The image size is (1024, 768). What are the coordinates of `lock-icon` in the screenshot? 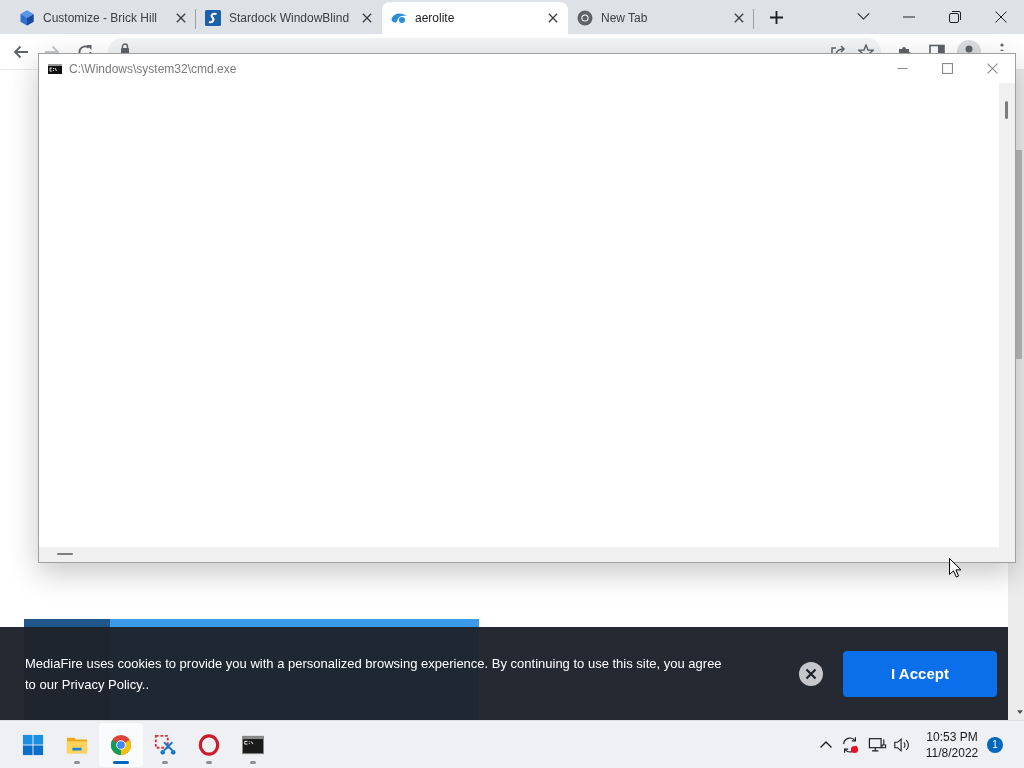 It's located at (125, 48).